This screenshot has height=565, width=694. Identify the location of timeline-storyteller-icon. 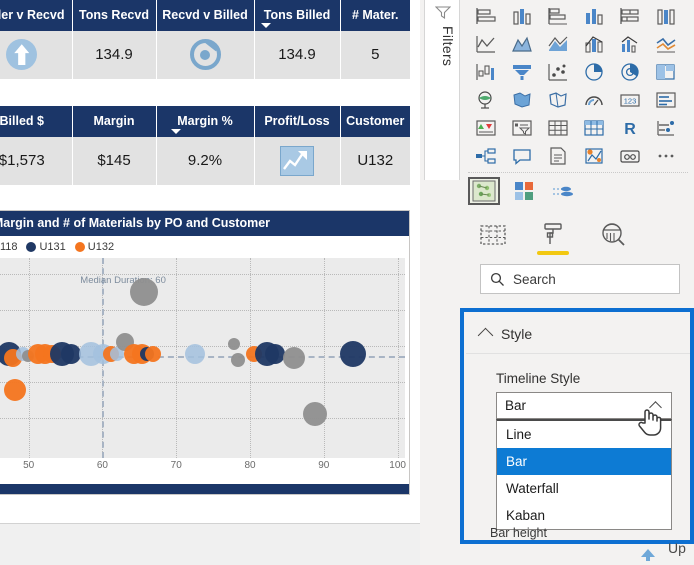
(484, 191).